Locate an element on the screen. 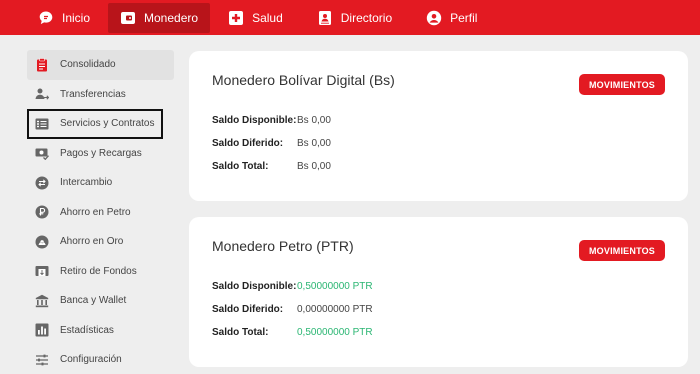  saldo-row: Saldo Diferido: Bs 0,00 is located at coordinates (271, 143).